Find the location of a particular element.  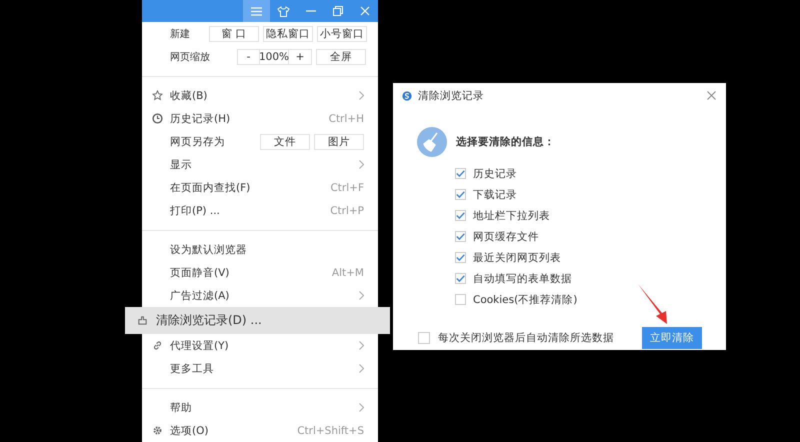

checkbox-label: 历史记录 is located at coordinates (495, 173).